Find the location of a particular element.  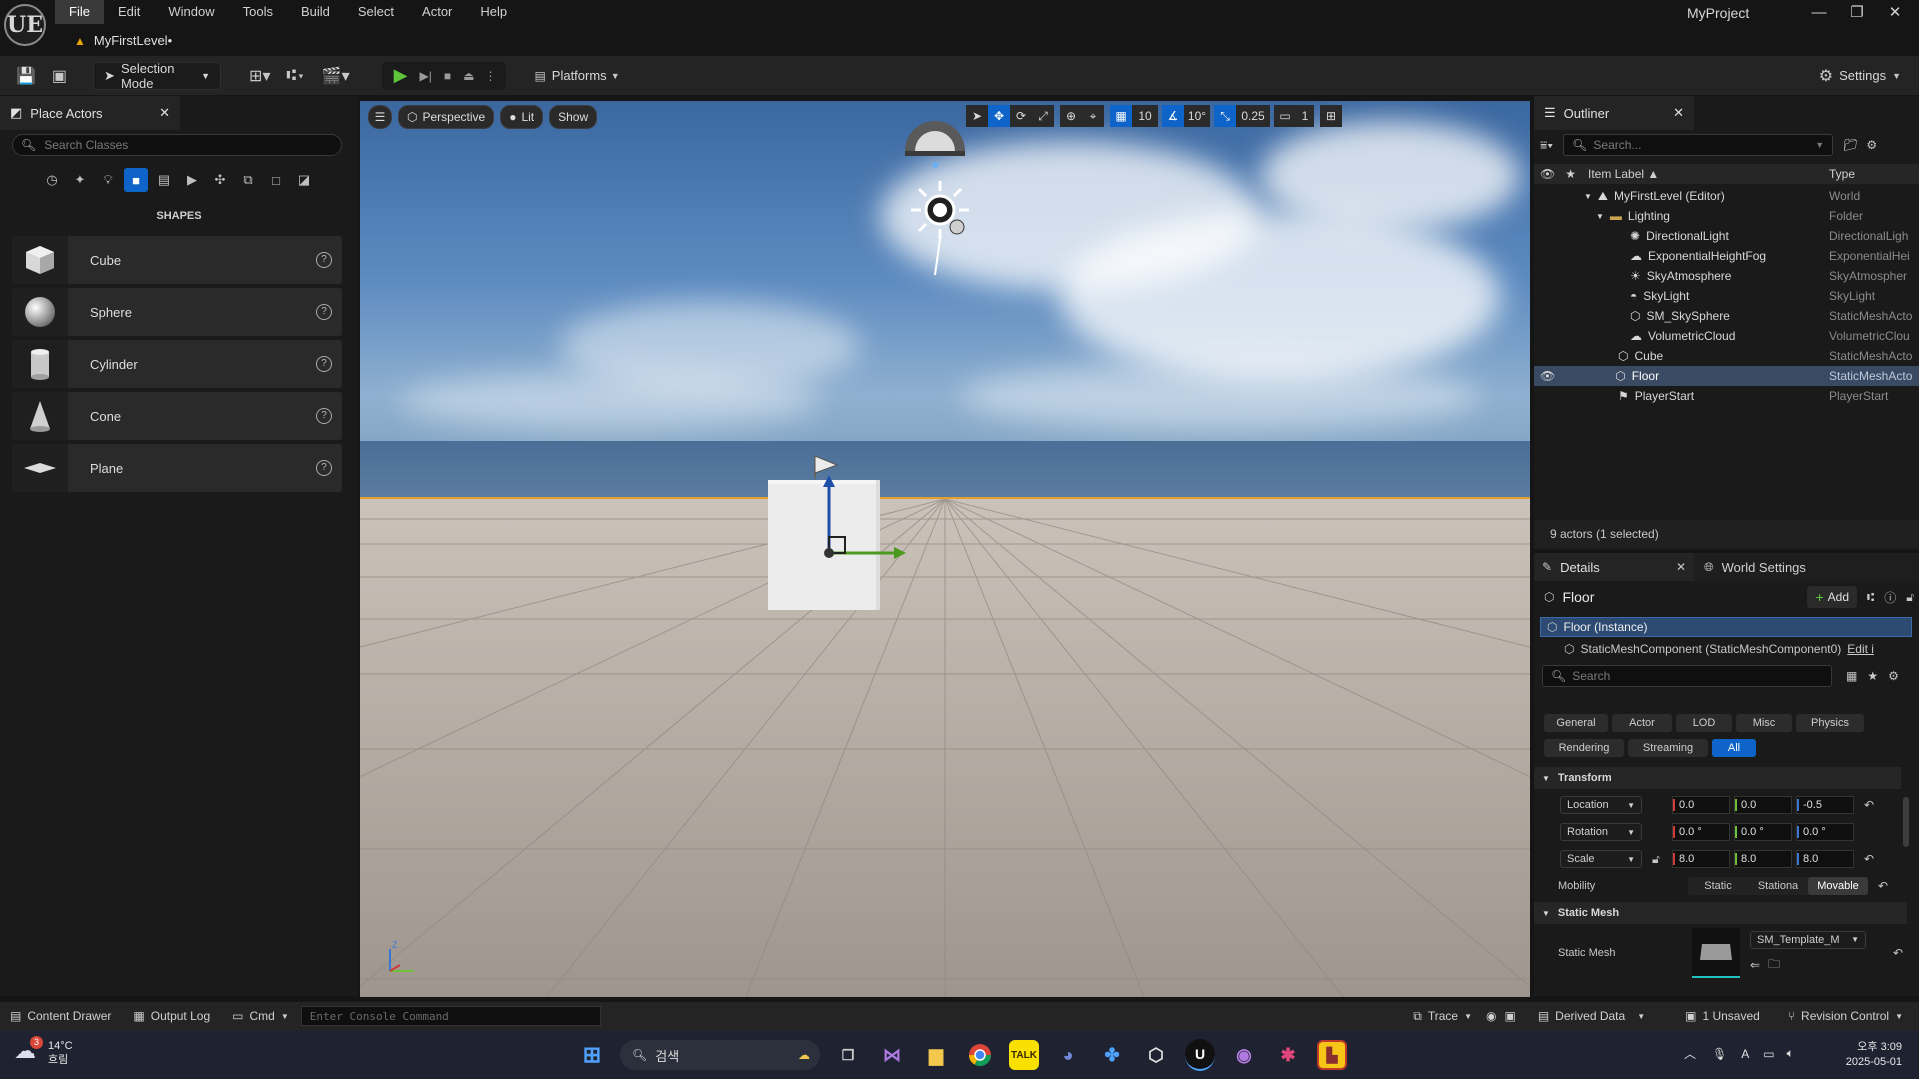

menu-actor: Actor is located at coordinates (437, 12).